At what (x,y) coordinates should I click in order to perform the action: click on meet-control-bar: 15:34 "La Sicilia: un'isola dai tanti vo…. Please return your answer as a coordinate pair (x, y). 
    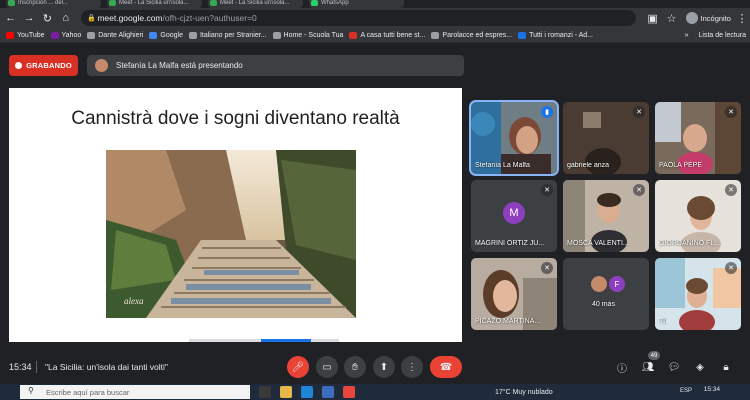
    Looking at the image, I should click on (375, 367).